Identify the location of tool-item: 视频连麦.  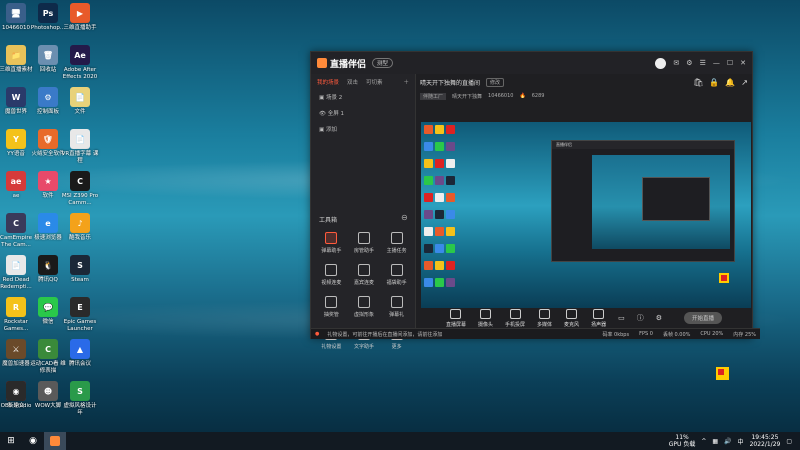
(331, 275).